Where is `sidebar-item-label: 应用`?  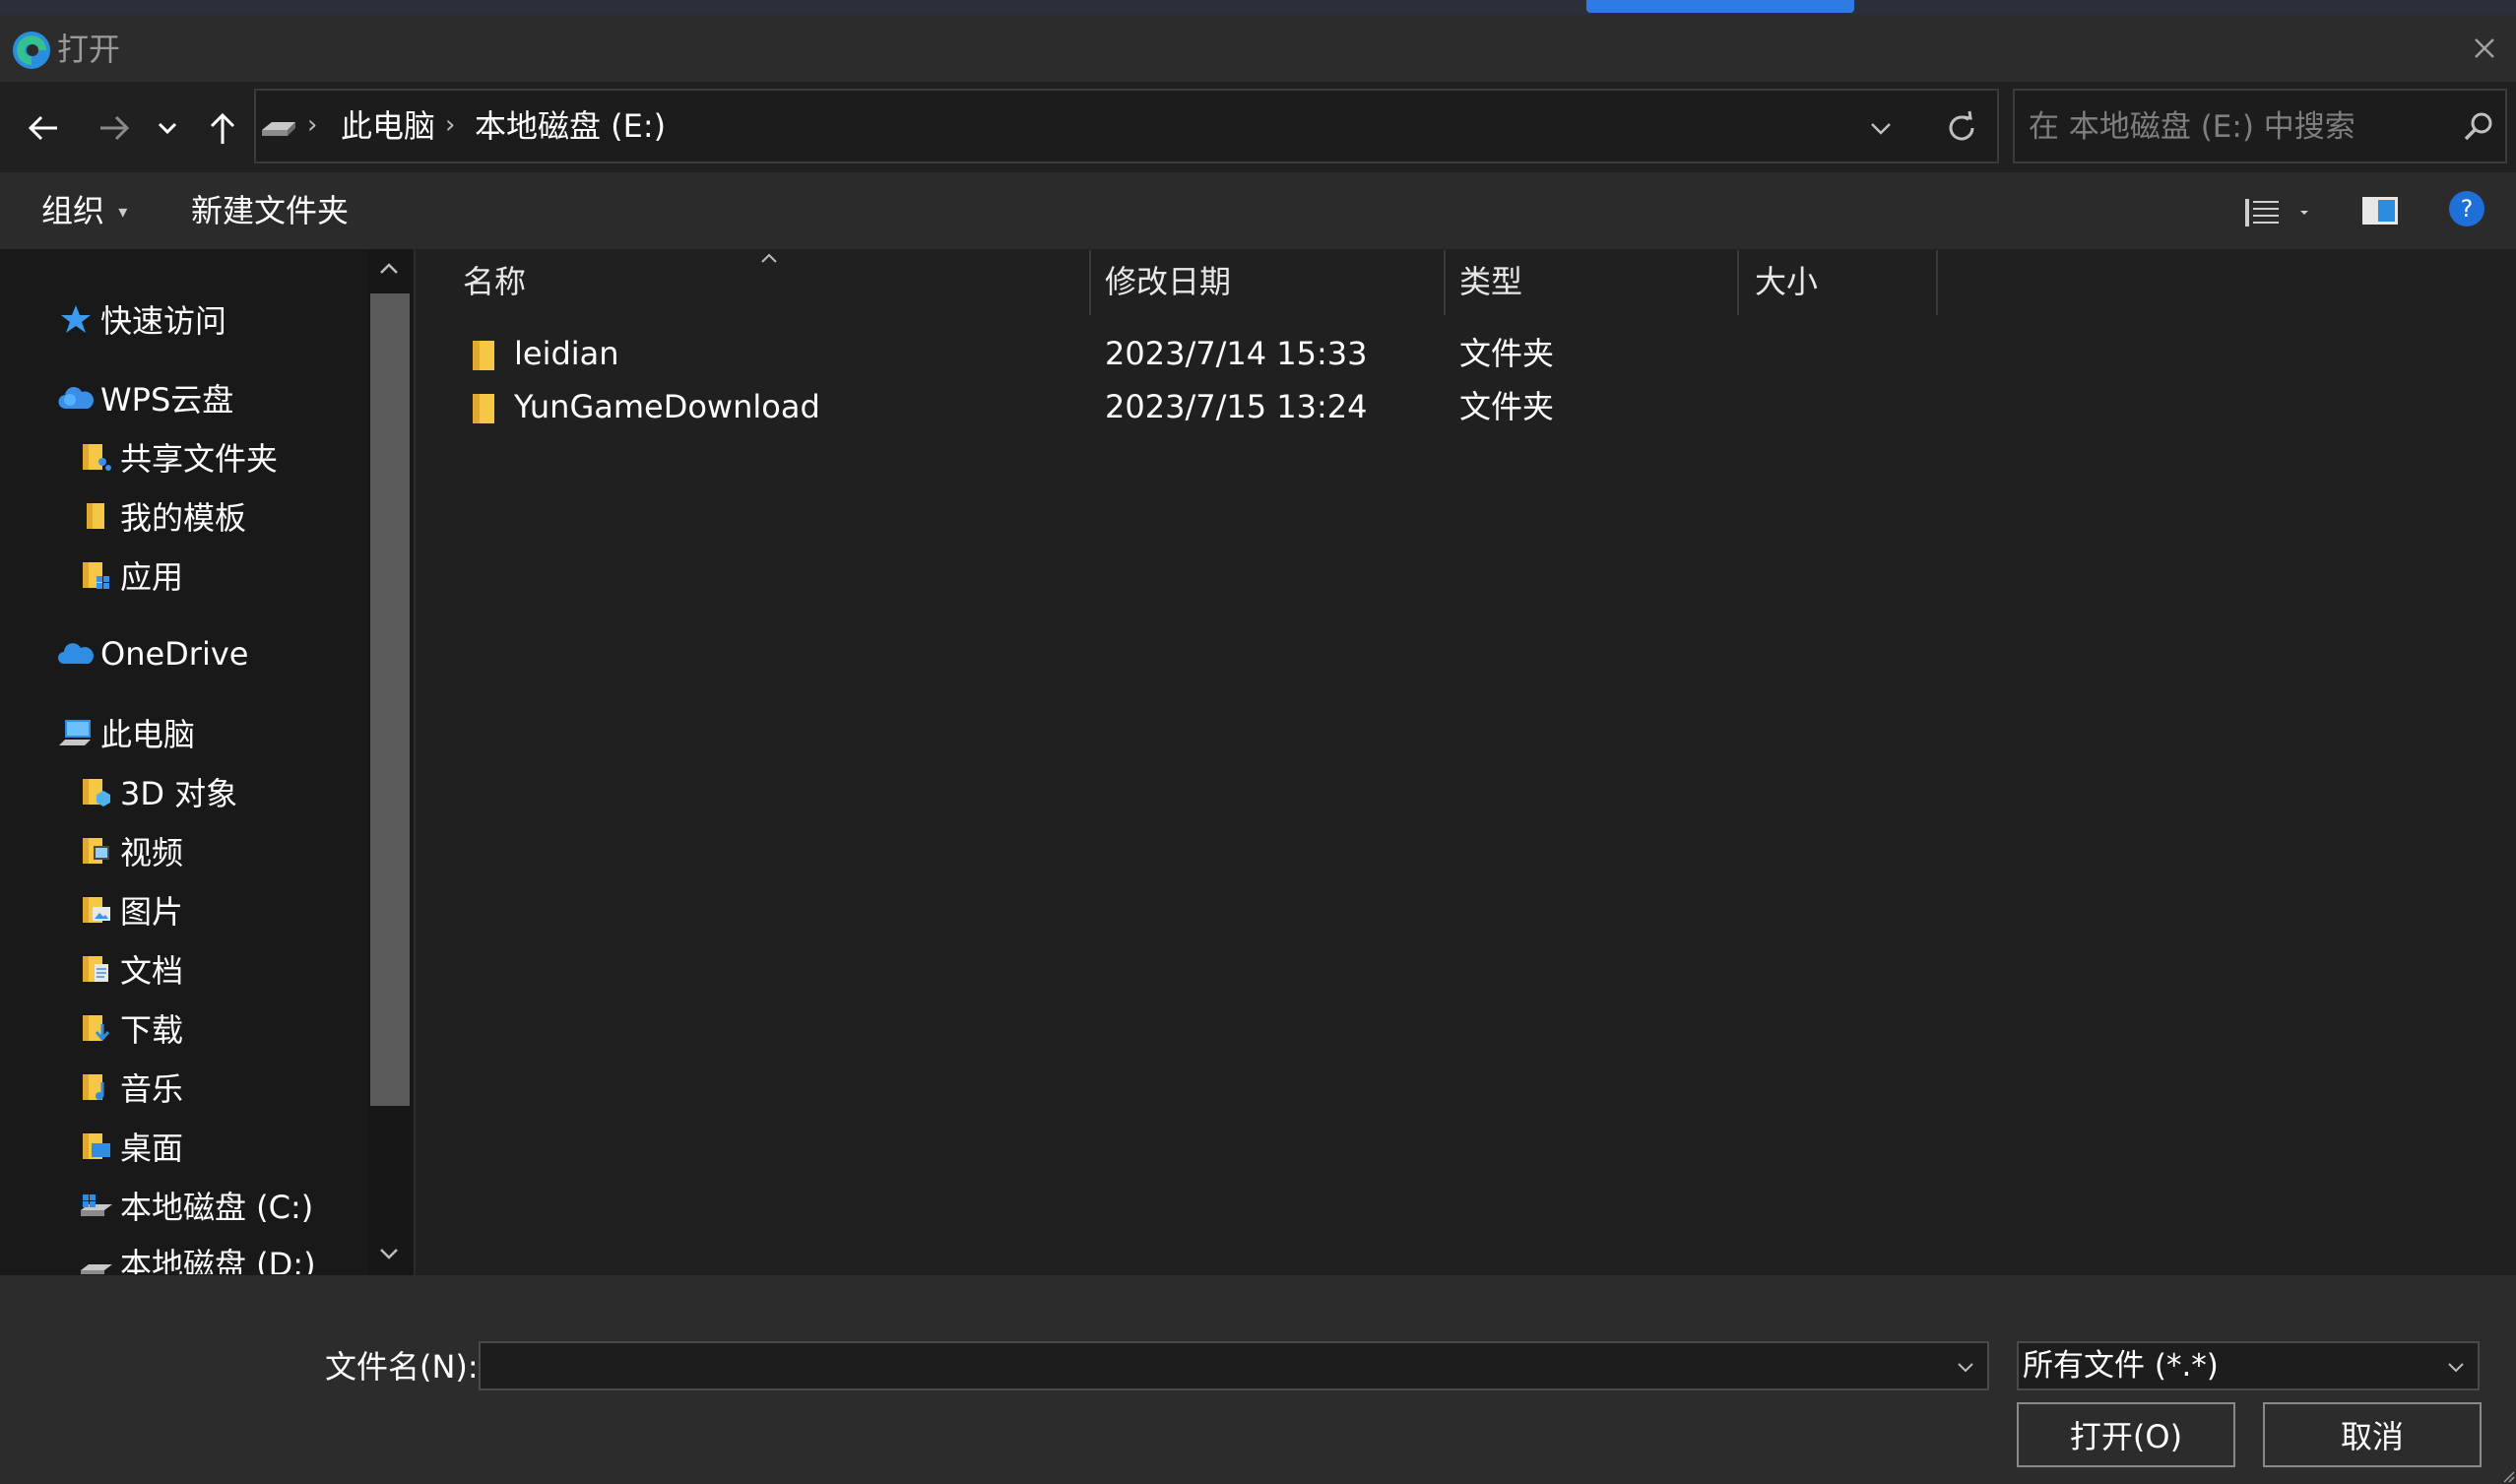 sidebar-item-label: 应用 is located at coordinates (152, 577).